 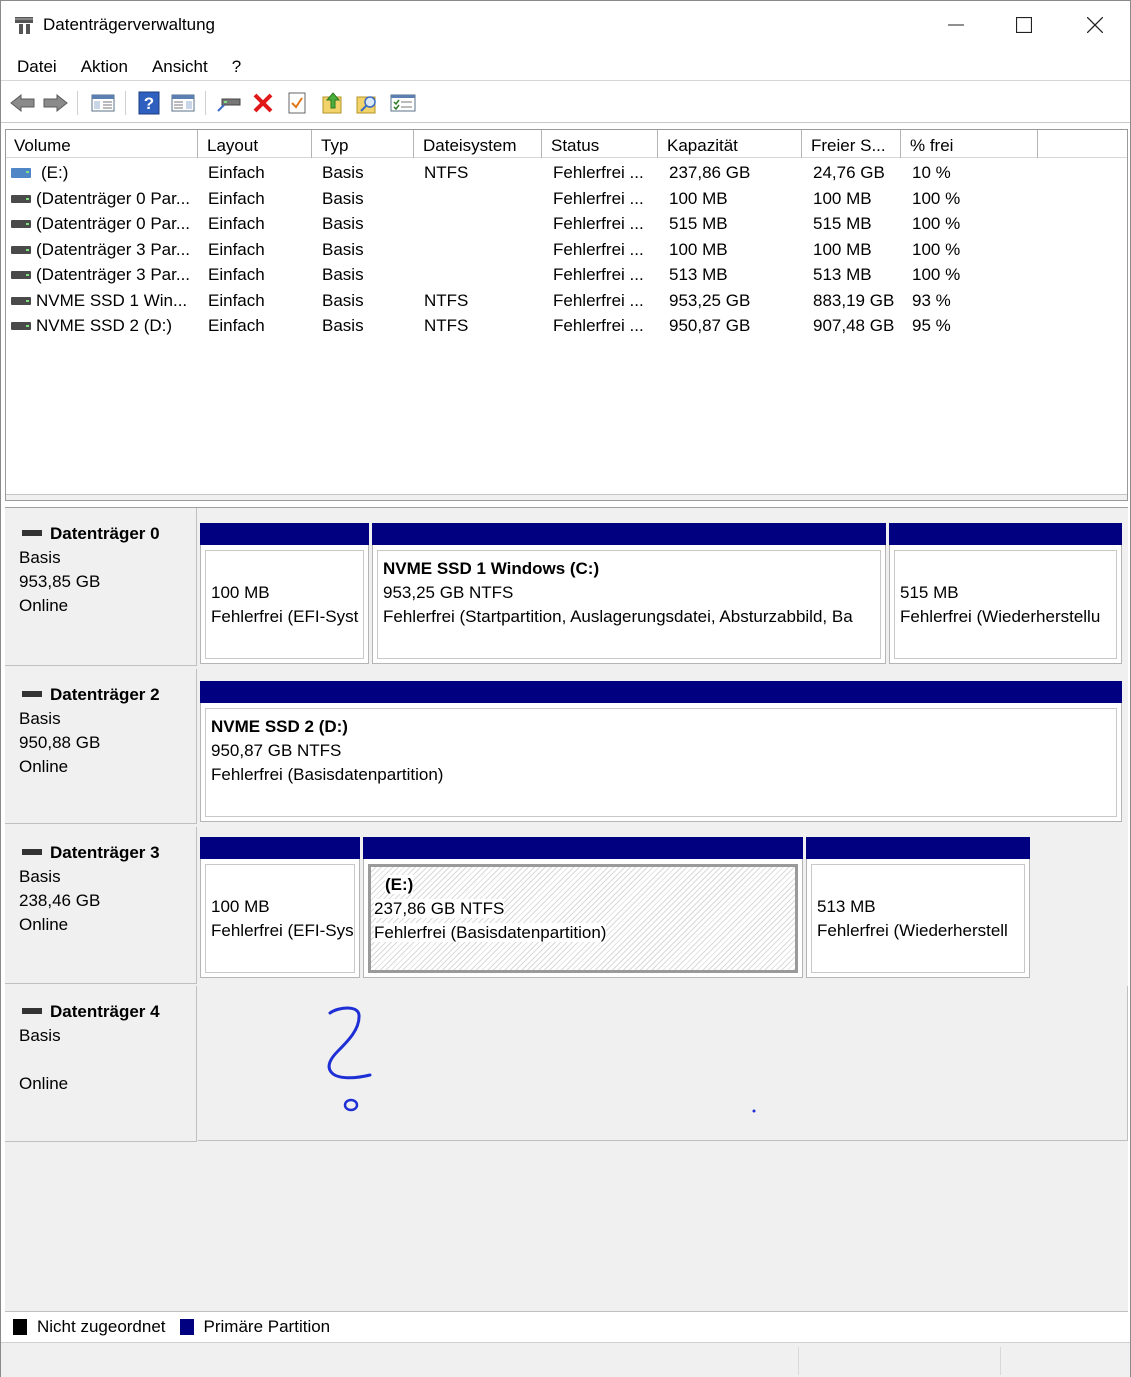 I want to click on cell-kapazitaet: 513 MB, so click(x=698, y=274).